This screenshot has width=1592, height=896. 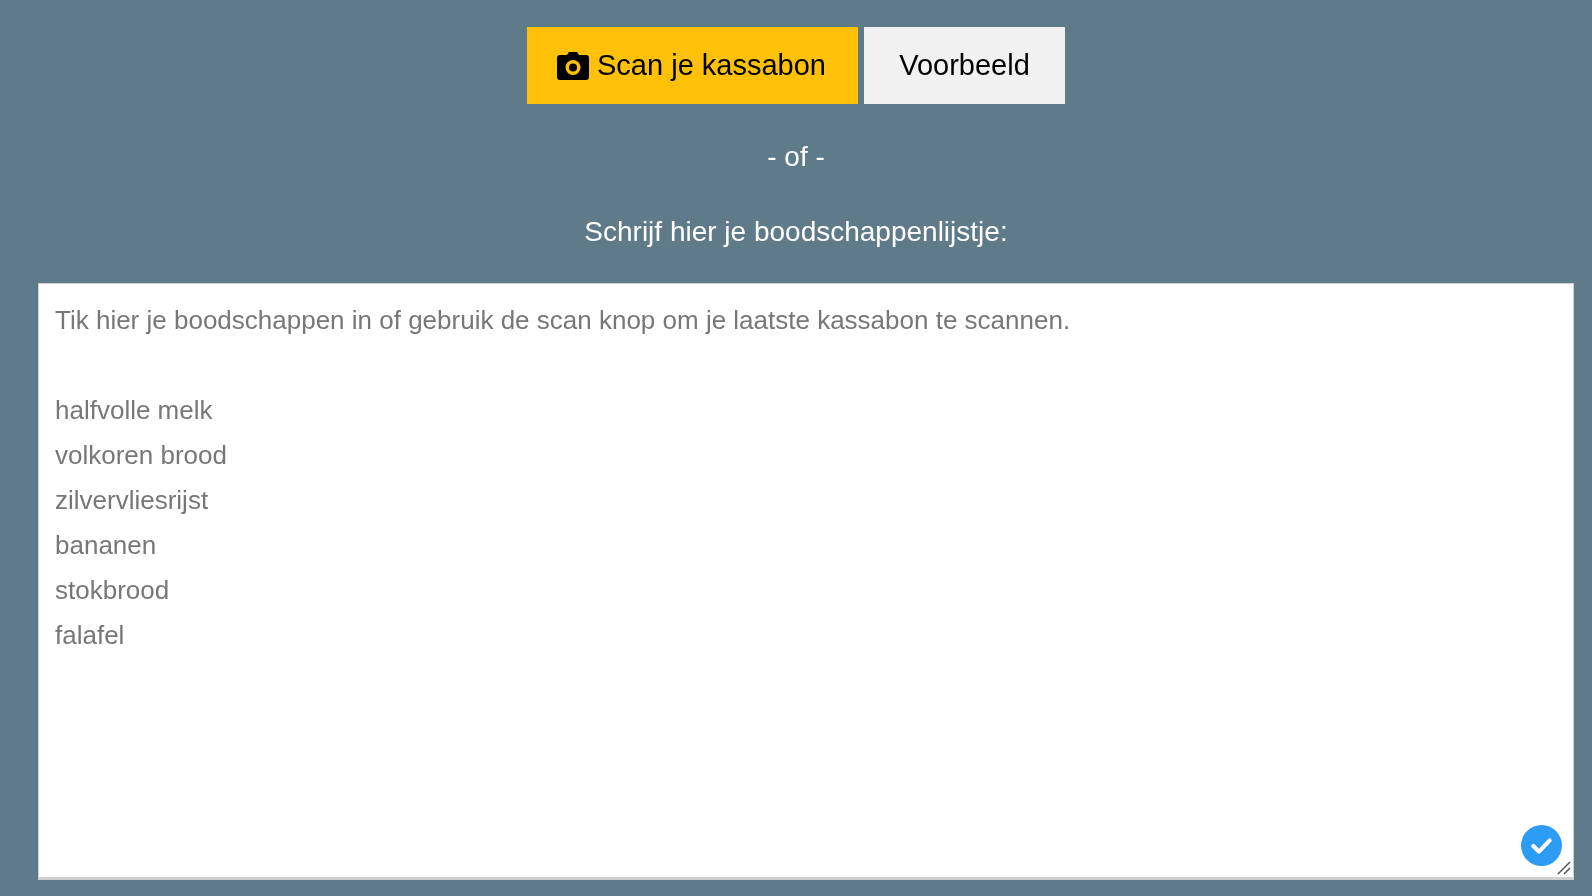 What do you see at coordinates (1564, 868) in the screenshot?
I see `resize-grip-icon` at bounding box center [1564, 868].